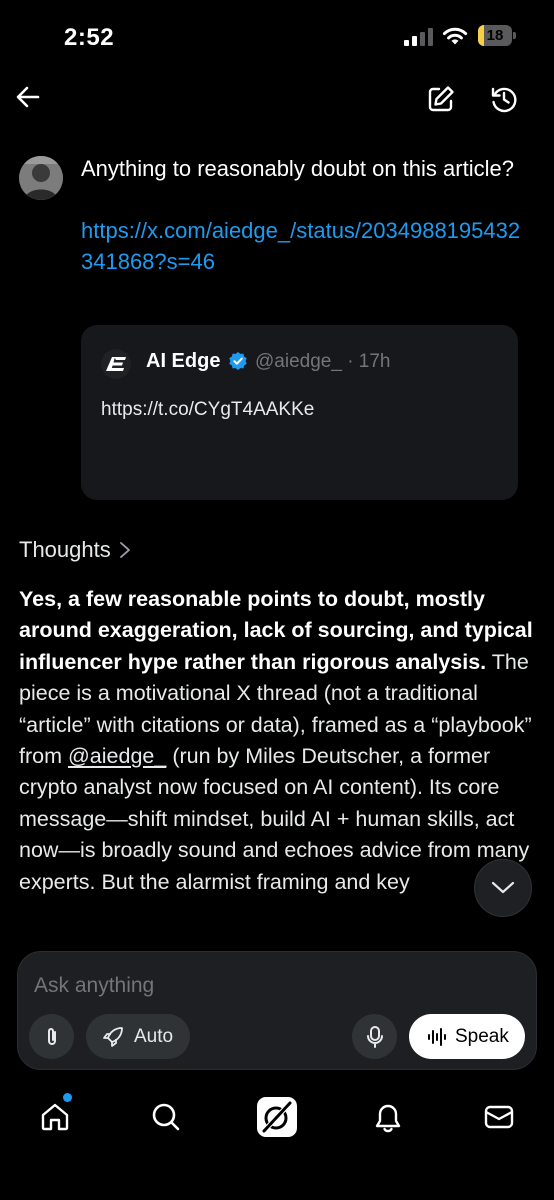  What do you see at coordinates (238, 361) in the screenshot?
I see `verified-badge-icon` at bounding box center [238, 361].